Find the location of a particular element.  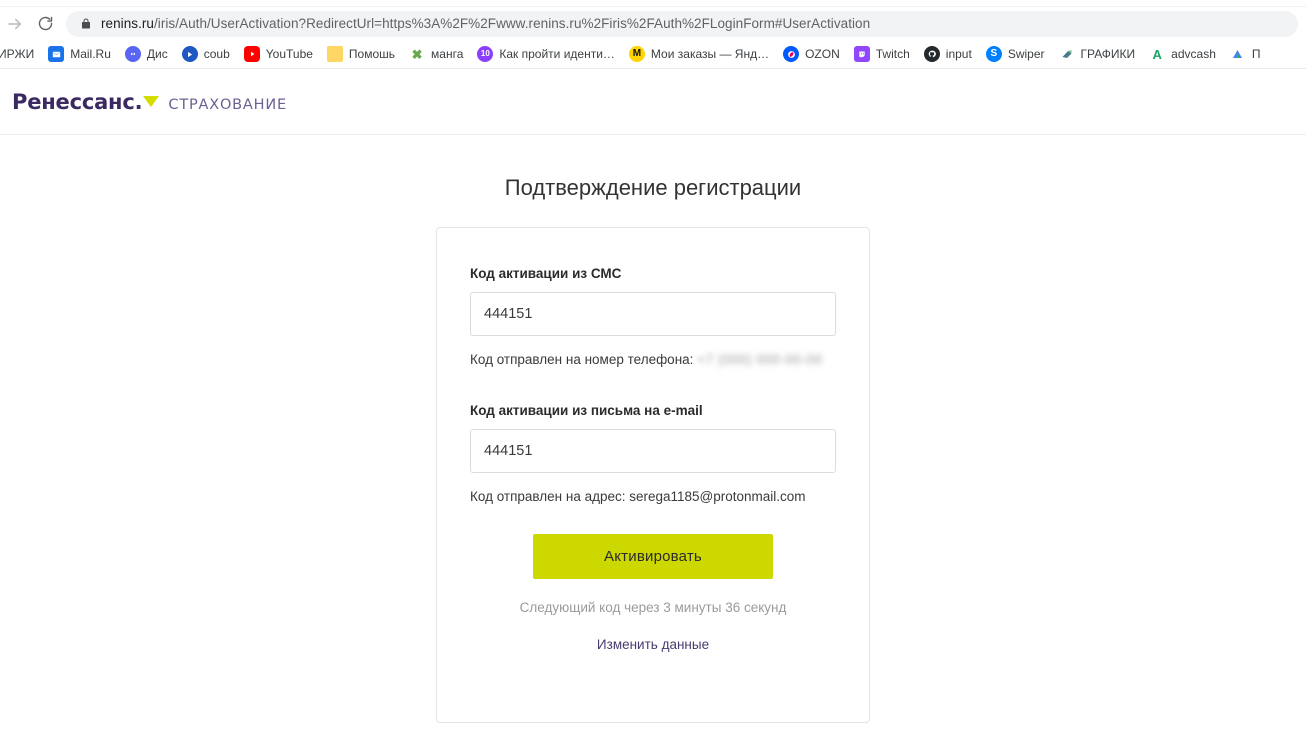

manga-icon: ✖ is located at coordinates (417, 54).